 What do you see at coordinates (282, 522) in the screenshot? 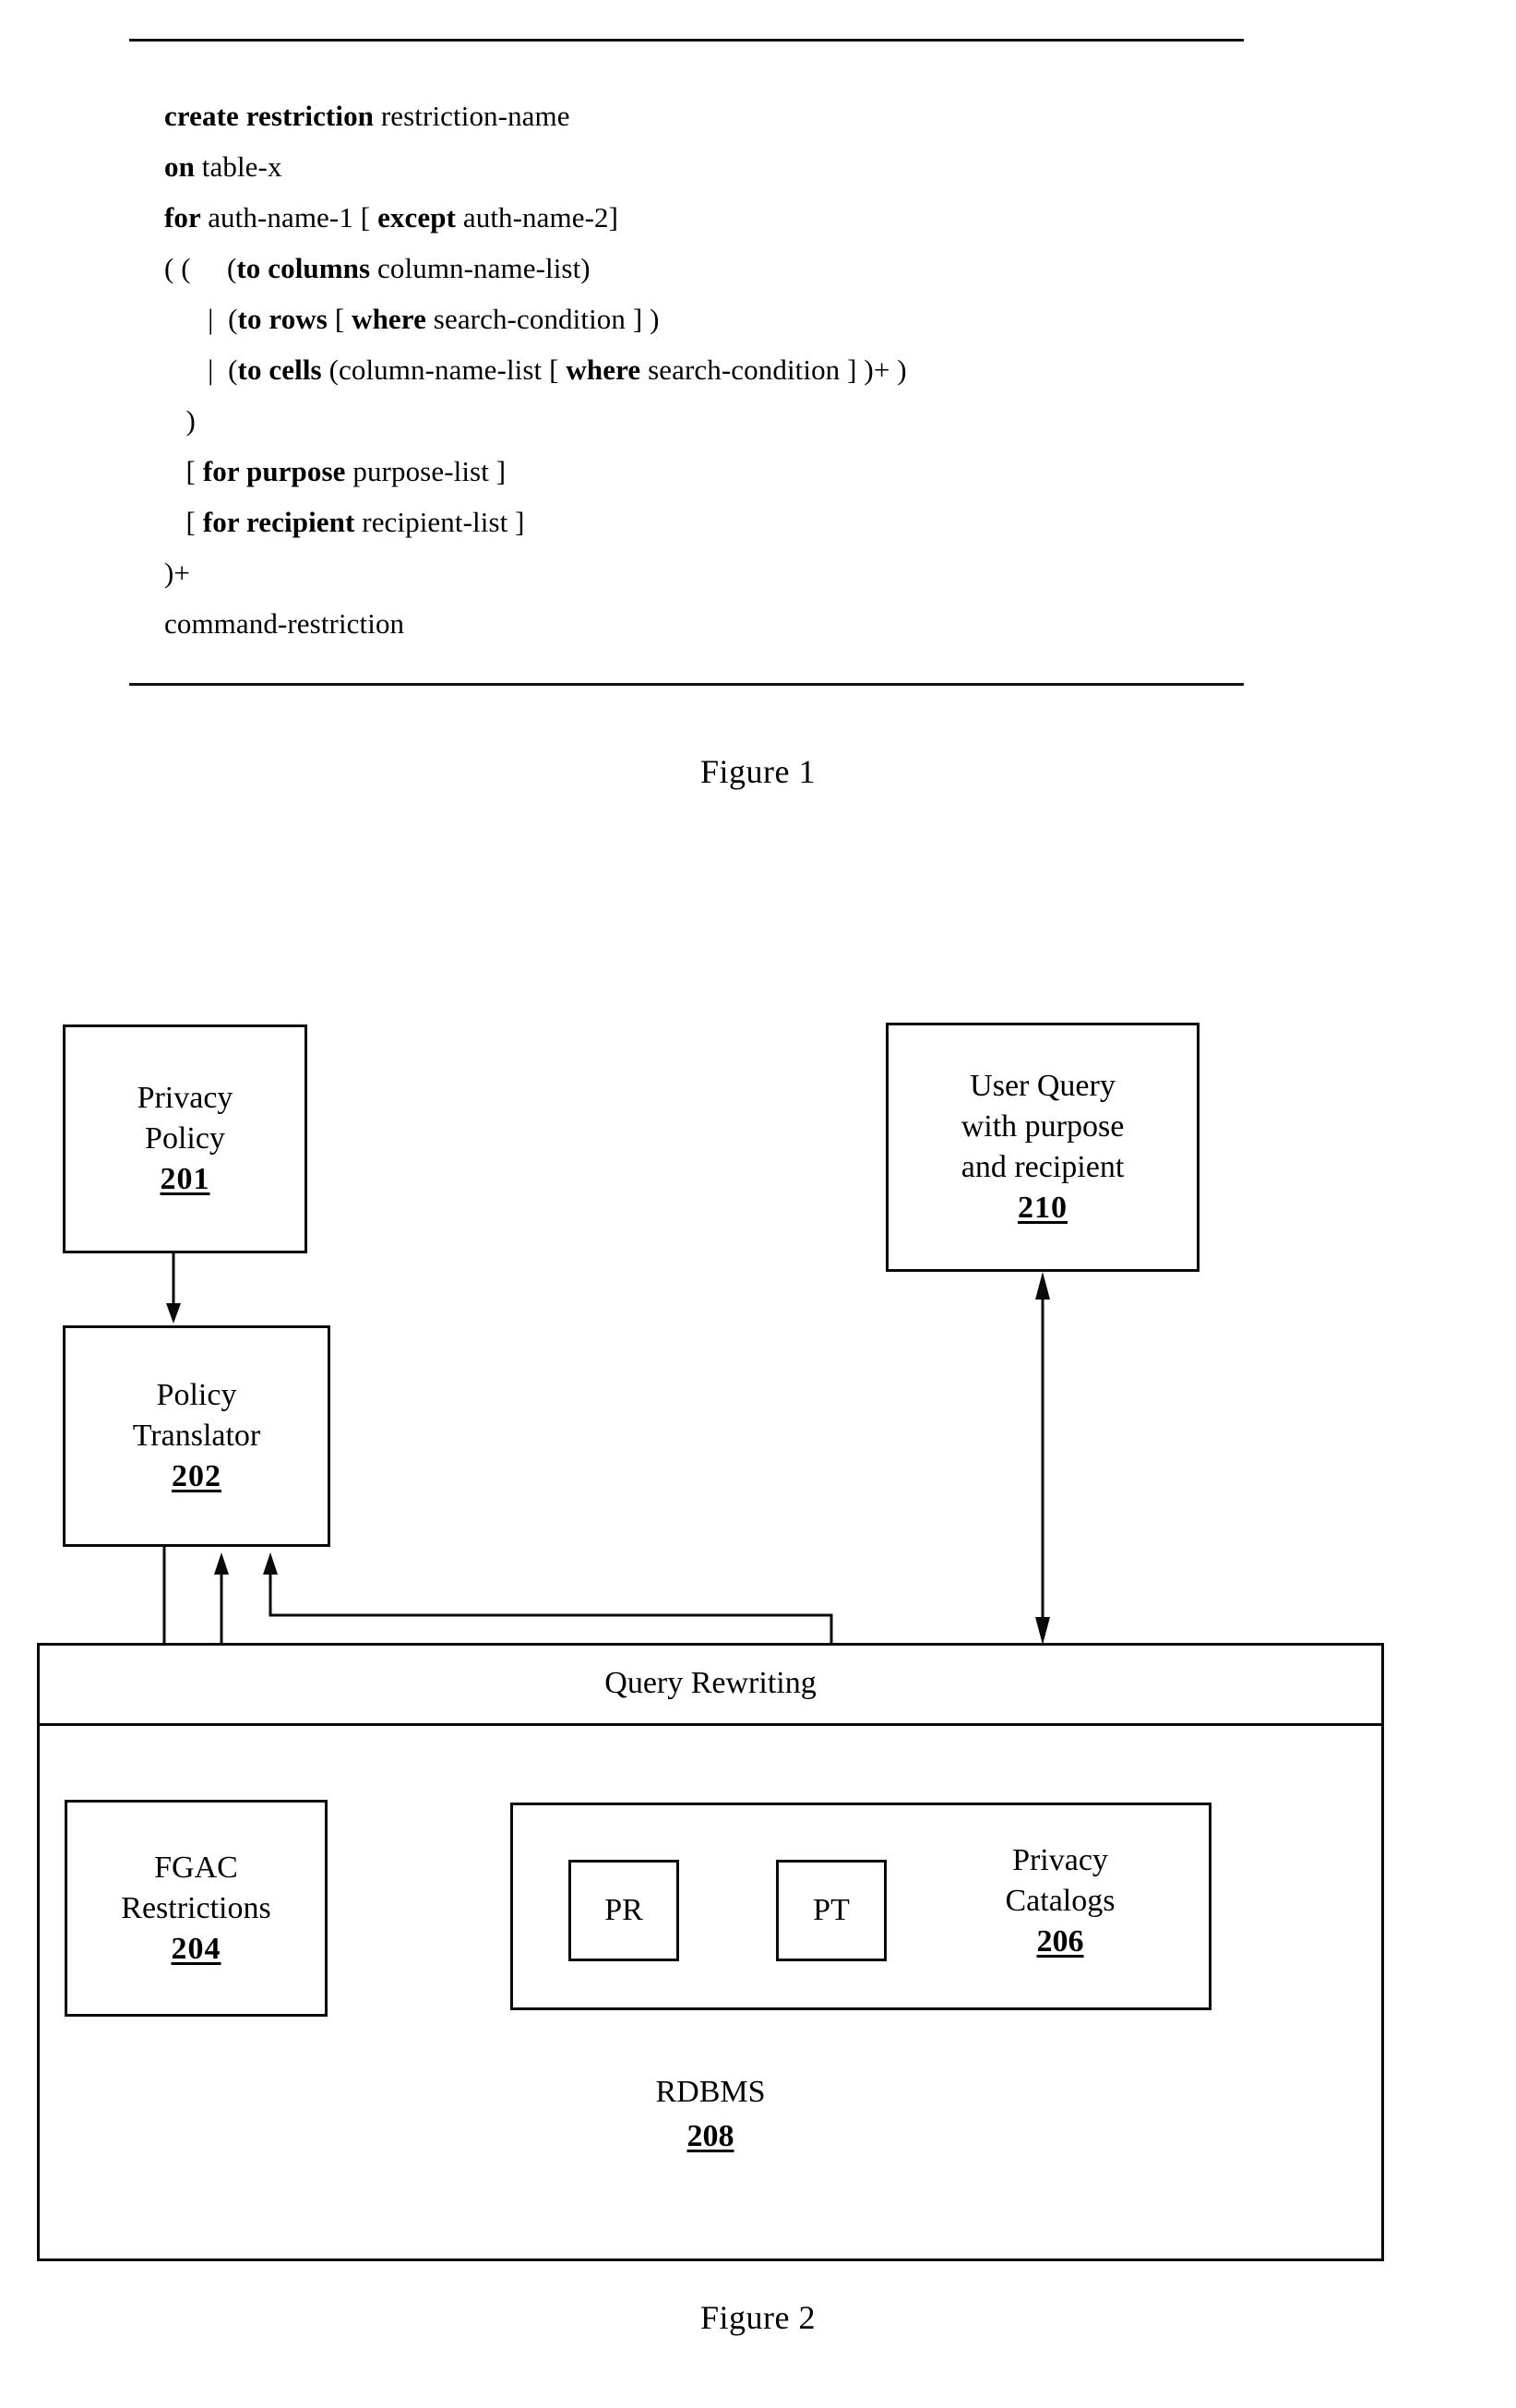
I see `syntax-keyword: for recipient` at bounding box center [282, 522].